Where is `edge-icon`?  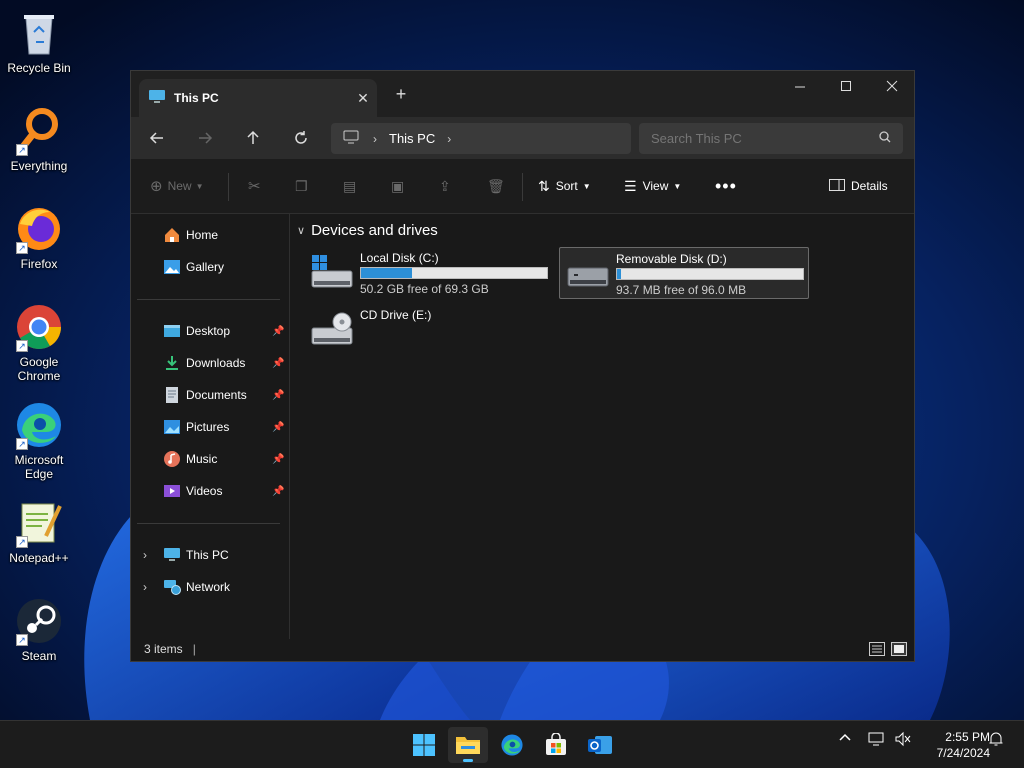 edge-icon is located at coordinates (512, 745).